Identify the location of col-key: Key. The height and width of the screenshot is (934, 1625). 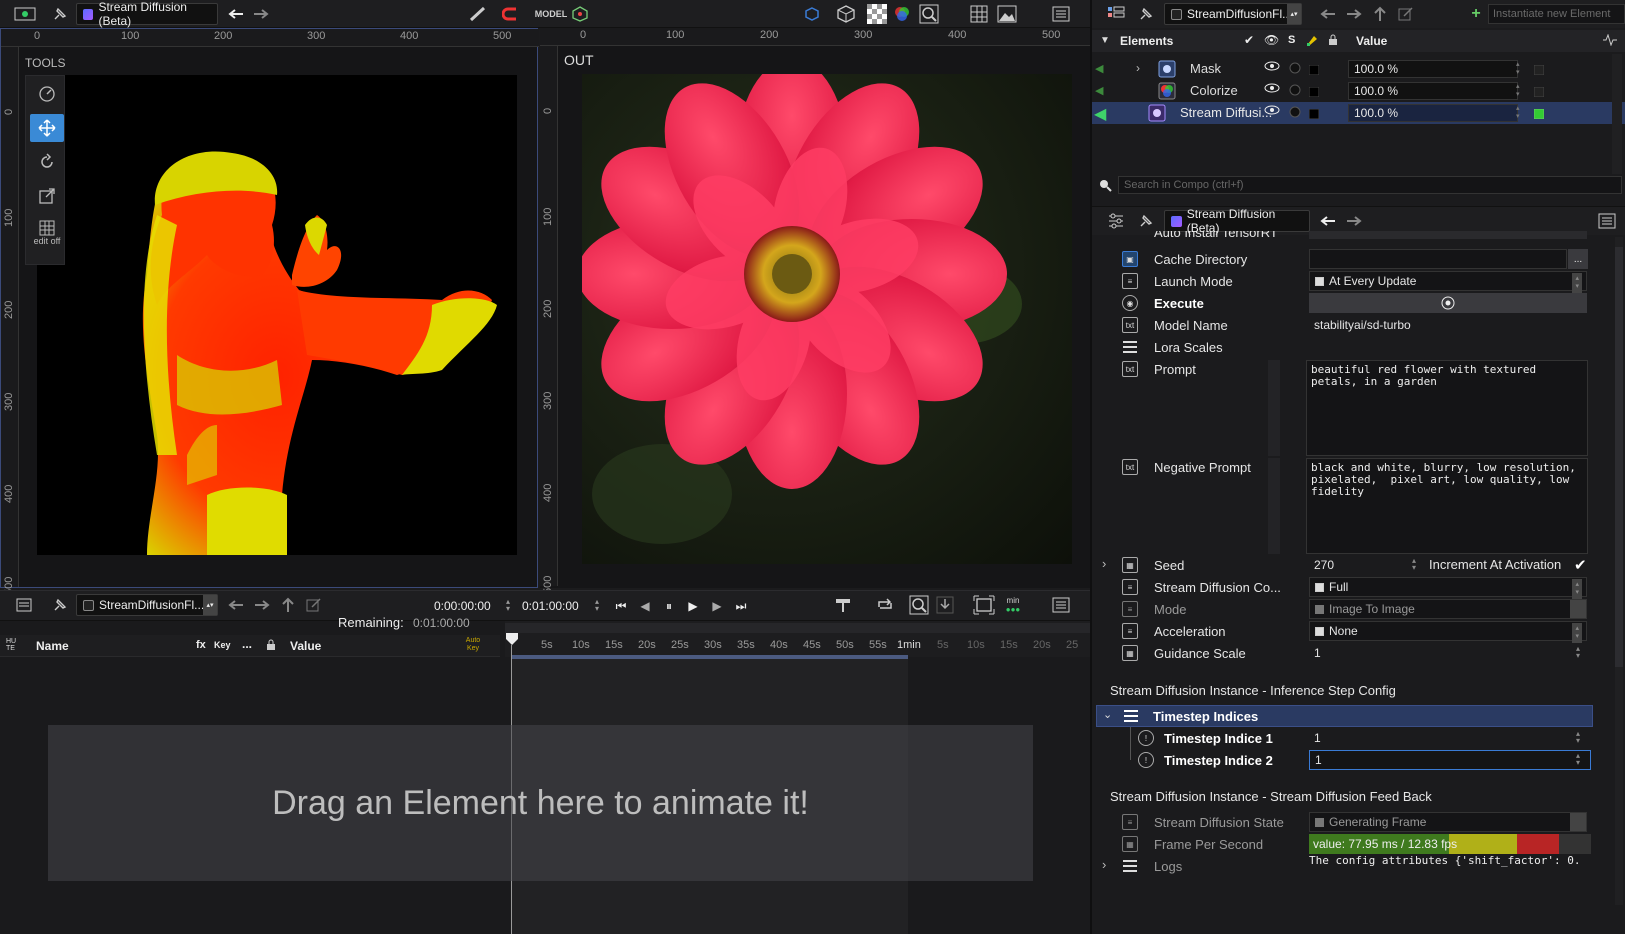
(222, 645).